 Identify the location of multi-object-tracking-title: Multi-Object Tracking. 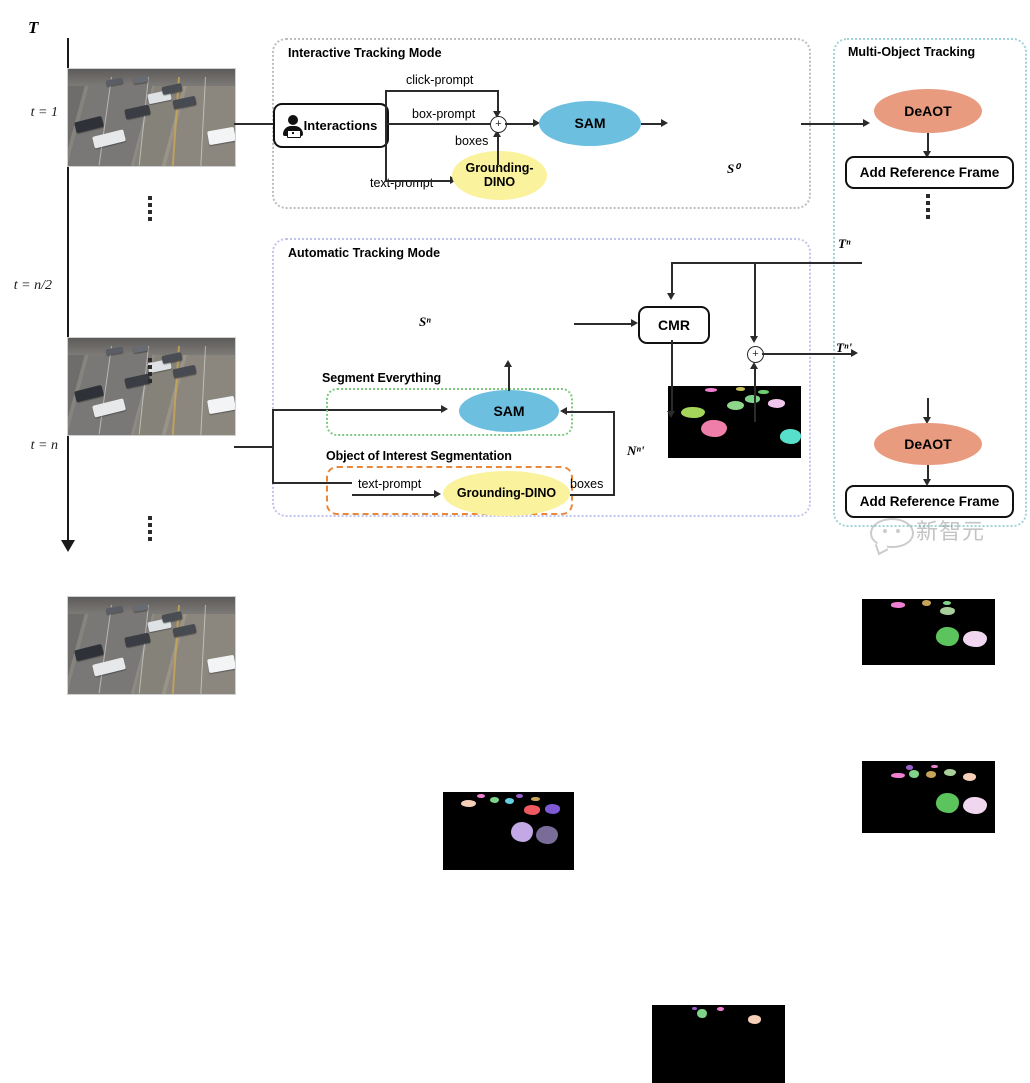
(912, 52).